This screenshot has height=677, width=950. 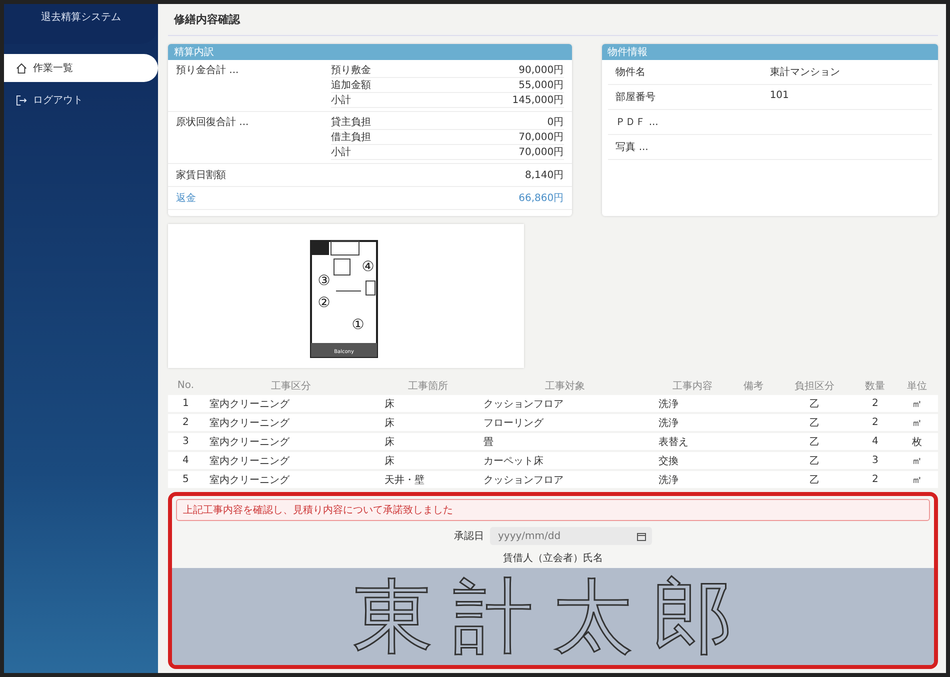 I want to click on table-cell: 天井・壁, so click(x=428, y=479).